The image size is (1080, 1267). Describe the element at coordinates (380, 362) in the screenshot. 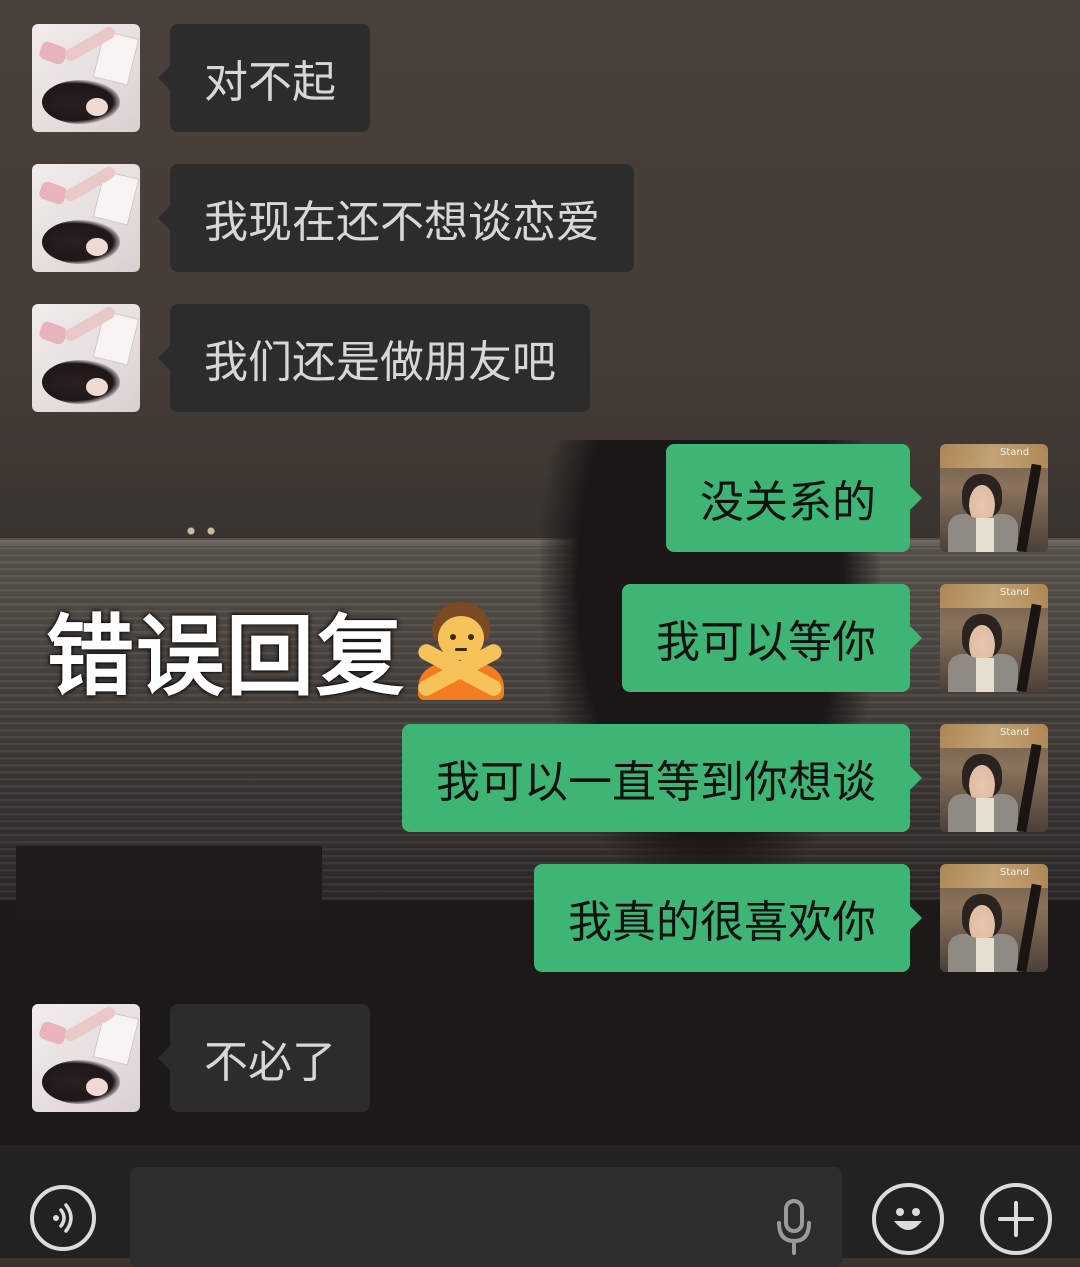

I see `message-text: 我们还是做朋友吧` at that location.